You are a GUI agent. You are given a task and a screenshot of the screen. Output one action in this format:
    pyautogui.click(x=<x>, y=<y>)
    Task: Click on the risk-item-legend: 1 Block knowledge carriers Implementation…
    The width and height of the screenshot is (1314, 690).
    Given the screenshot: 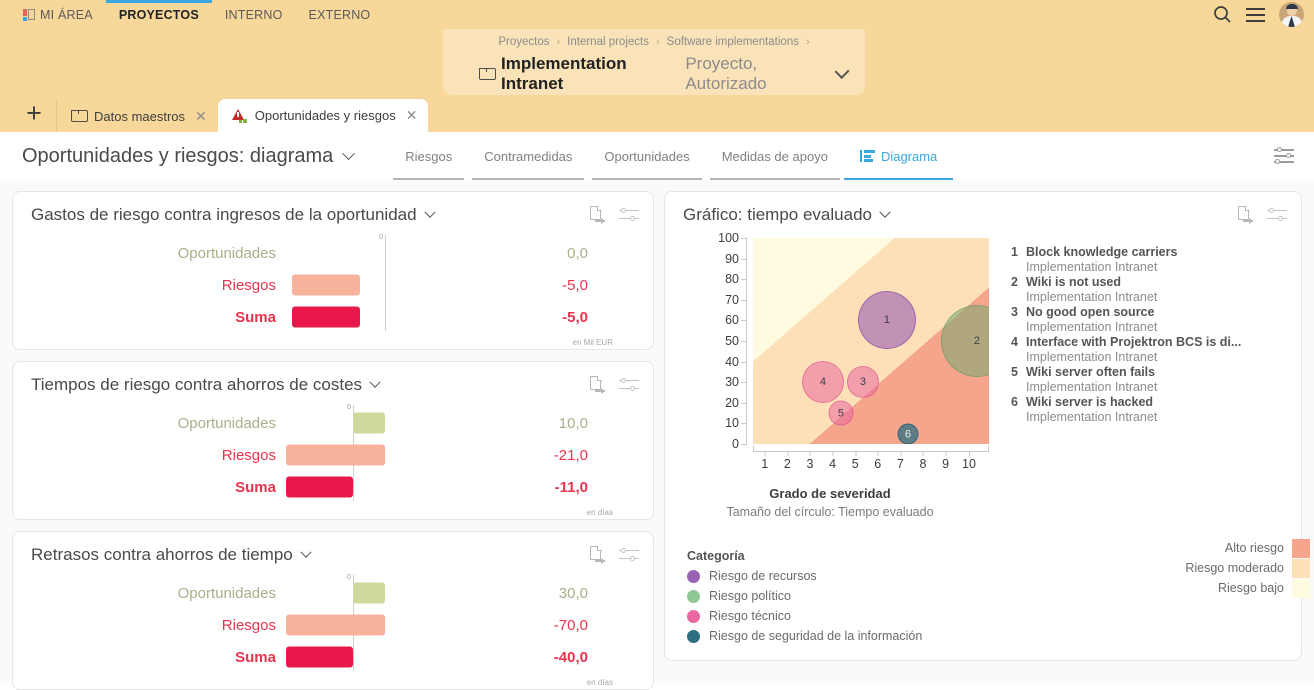 What is the action you would take?
    pyautogui.click(x=1145, y=329)
    